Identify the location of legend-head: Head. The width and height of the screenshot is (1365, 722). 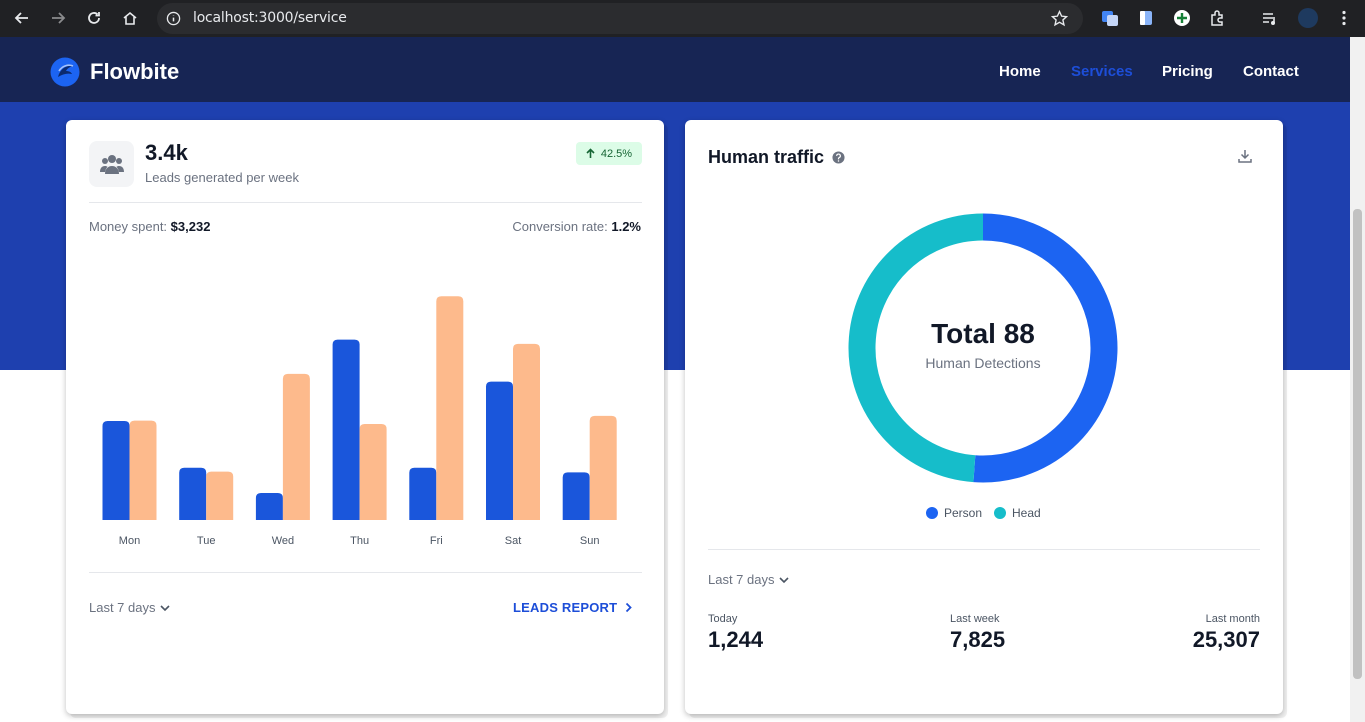
(1017, 513).